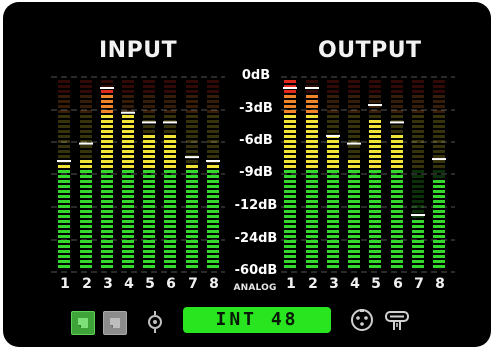 This screenshot has height=351, width=495. What do you see at coordinates (355, 284) in the screenshot?
I see `output-channel-label: 4` at bounding box center [355, 284].